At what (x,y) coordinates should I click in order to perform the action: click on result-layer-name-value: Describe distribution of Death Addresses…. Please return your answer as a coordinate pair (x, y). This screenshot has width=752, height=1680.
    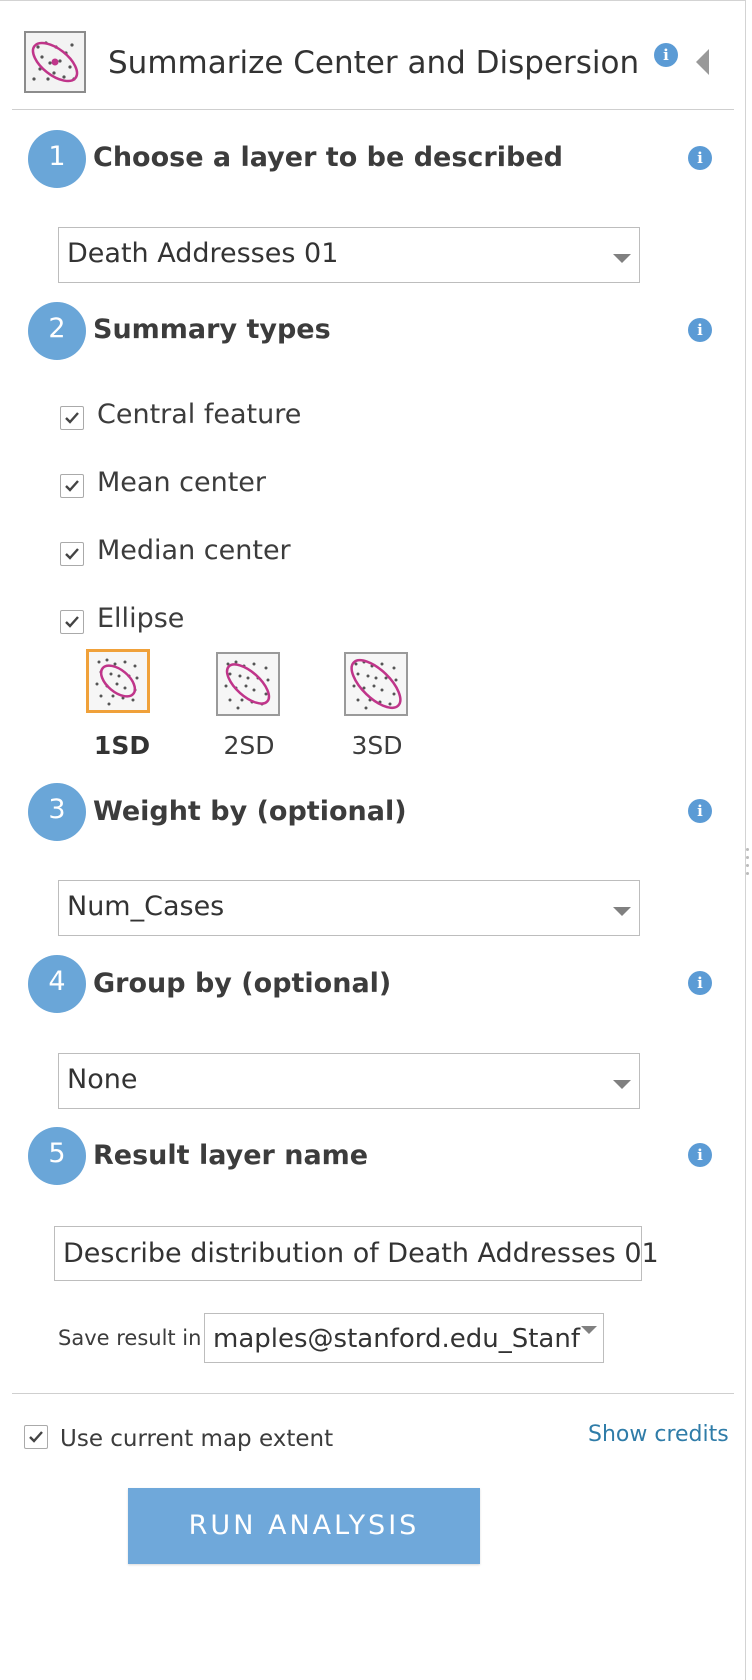
    Looking at the image, I should click on (361, 1253).